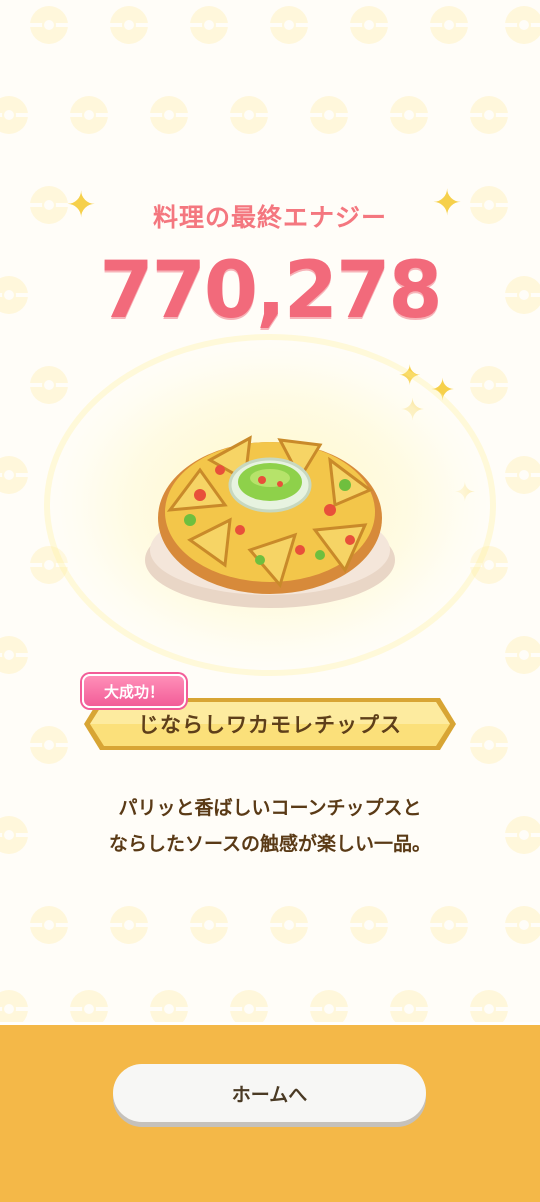  I want to click on dish-description: パリッと香ばしいコーンチップスと ならしたソースの触感が楽しい一品。, so click(270, 826).